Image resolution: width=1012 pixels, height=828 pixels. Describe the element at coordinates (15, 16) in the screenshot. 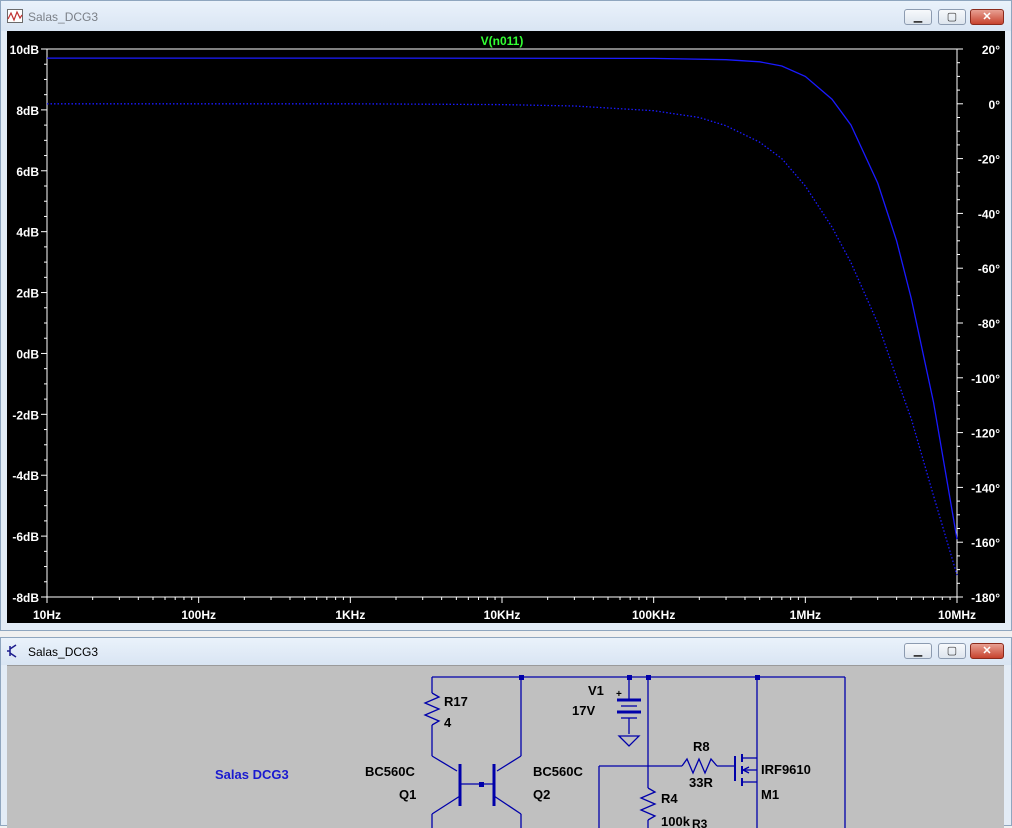

I see `waveform-icon` at that location.